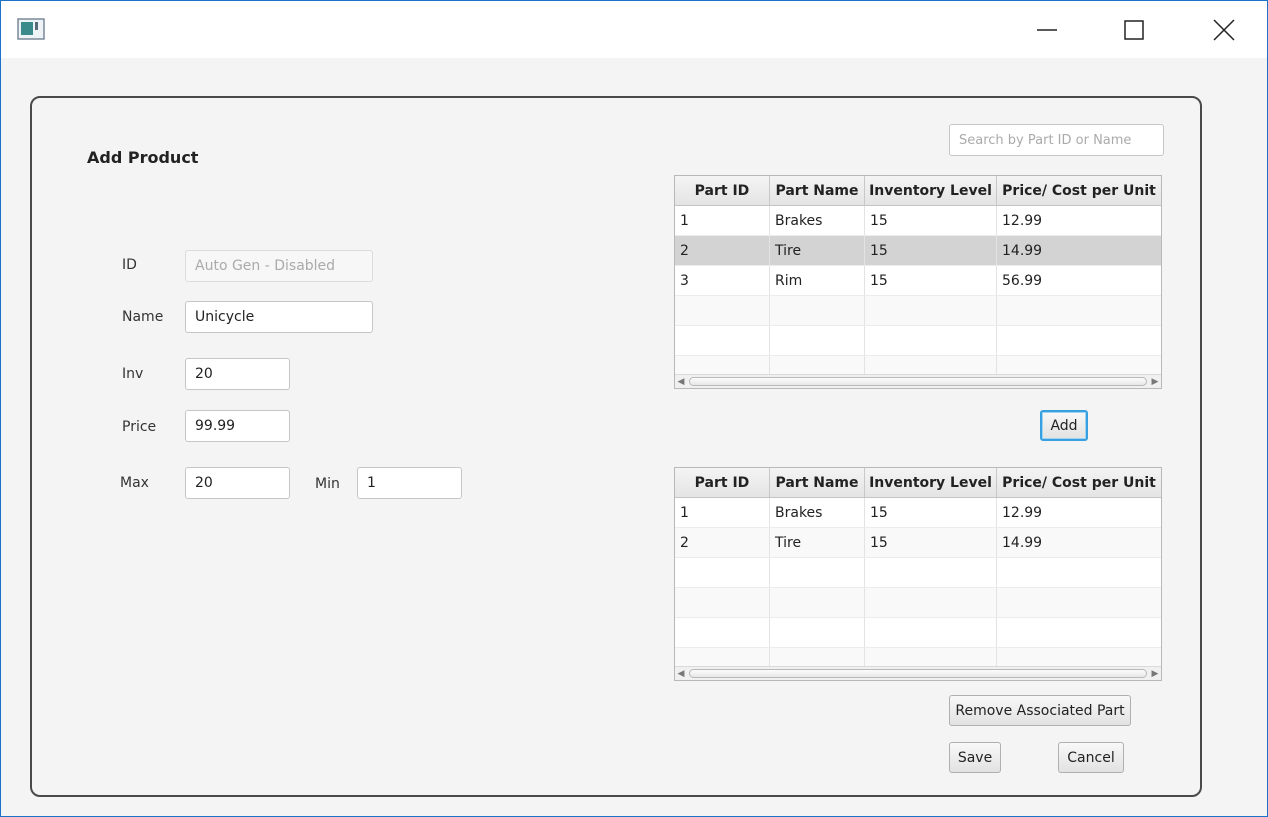 This screenshot has width=1268, height=817. I want to click on inv-label: Inv, so click(133, 374).